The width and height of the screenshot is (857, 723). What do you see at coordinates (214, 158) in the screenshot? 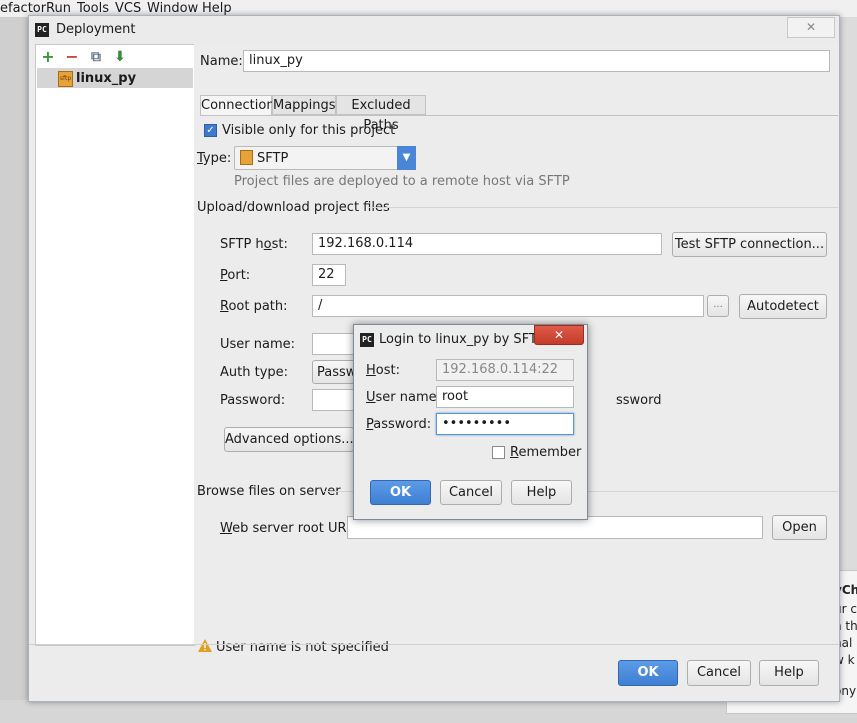
I see `type-label: Type:` at bounding box center [214, 158].